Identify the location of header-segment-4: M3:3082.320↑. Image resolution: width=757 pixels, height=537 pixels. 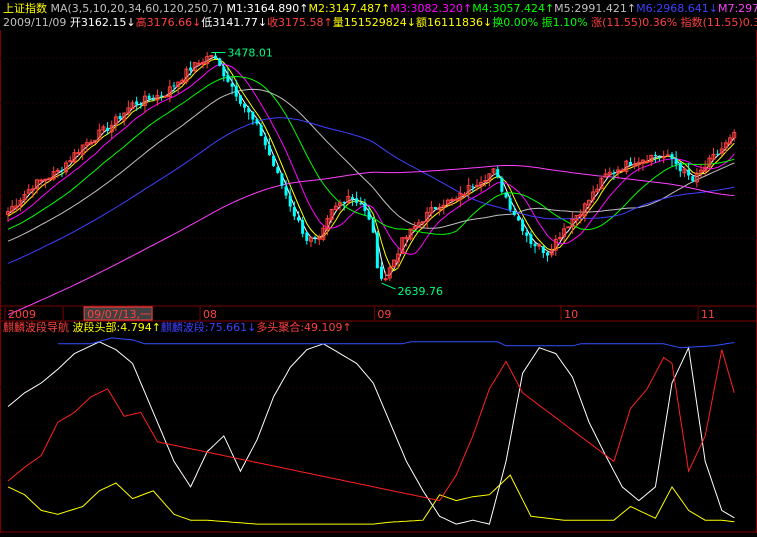
(431, 8).